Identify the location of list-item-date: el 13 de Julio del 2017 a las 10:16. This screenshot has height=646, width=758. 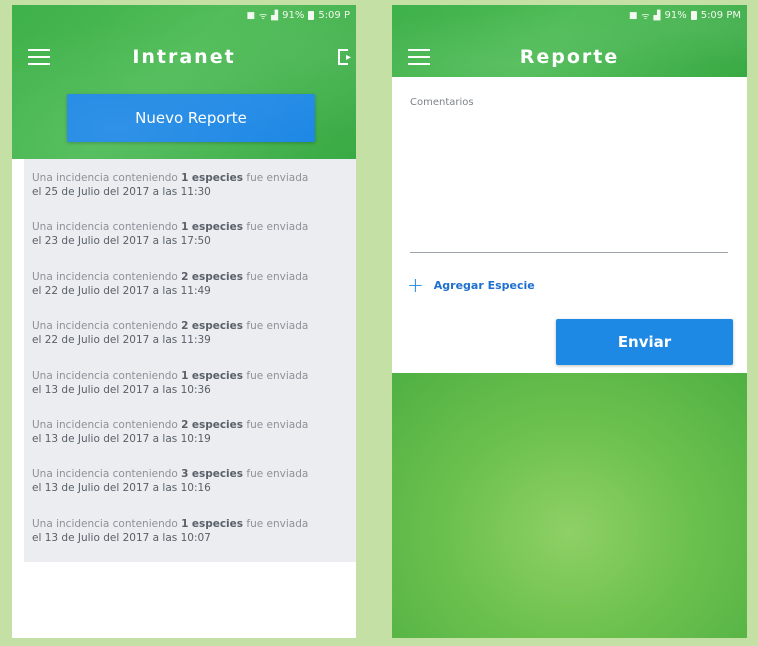
(121, 488).